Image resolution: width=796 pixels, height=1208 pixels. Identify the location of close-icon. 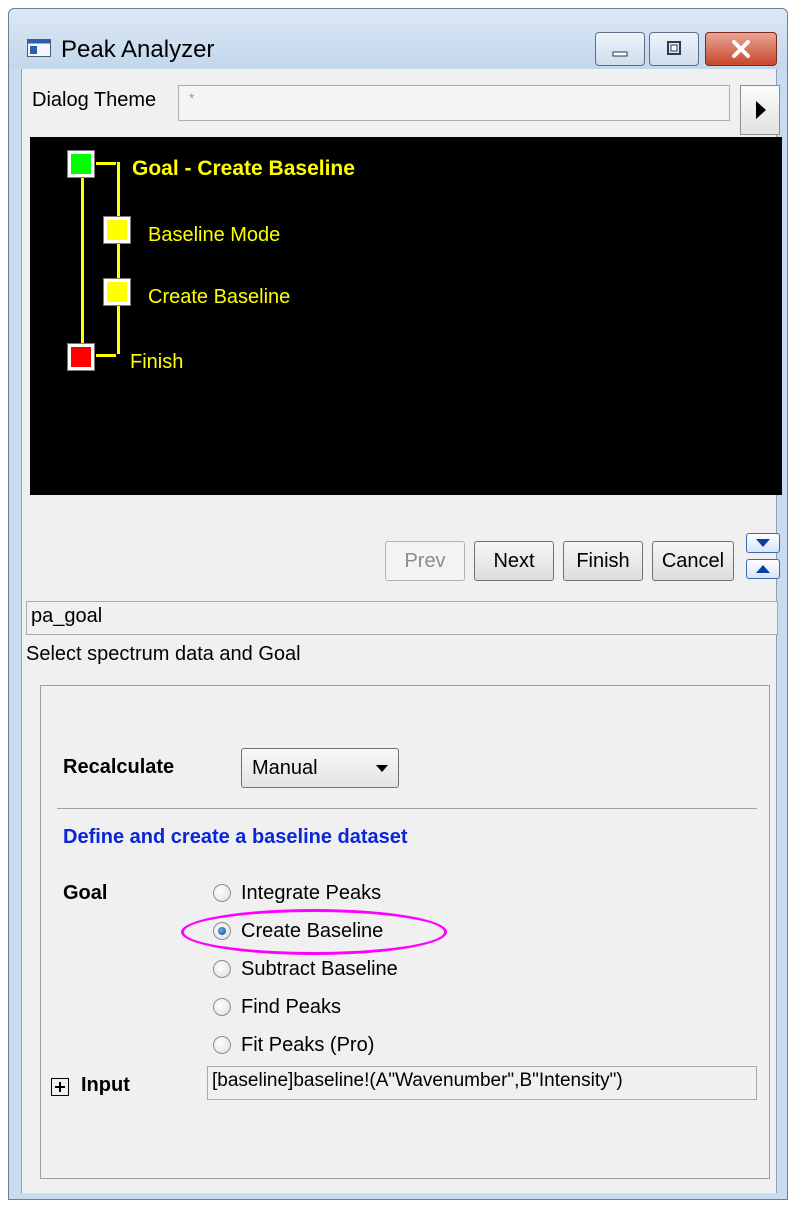
(741, 49).